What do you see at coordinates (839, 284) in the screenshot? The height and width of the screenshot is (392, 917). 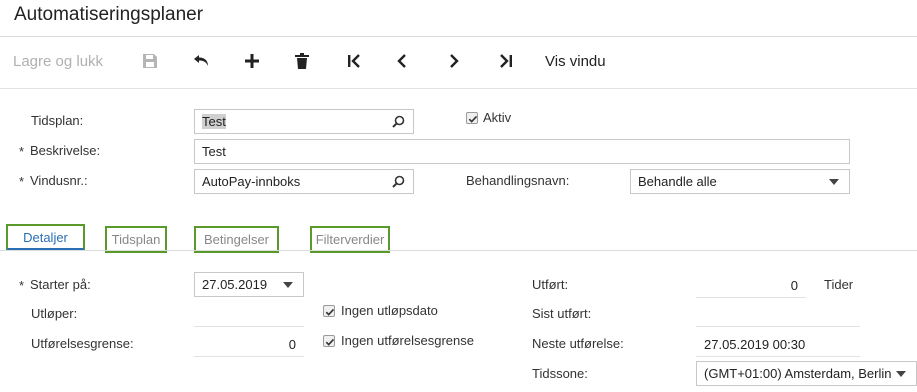 I see `times-label: Tider` at bounding box center [839, 284].